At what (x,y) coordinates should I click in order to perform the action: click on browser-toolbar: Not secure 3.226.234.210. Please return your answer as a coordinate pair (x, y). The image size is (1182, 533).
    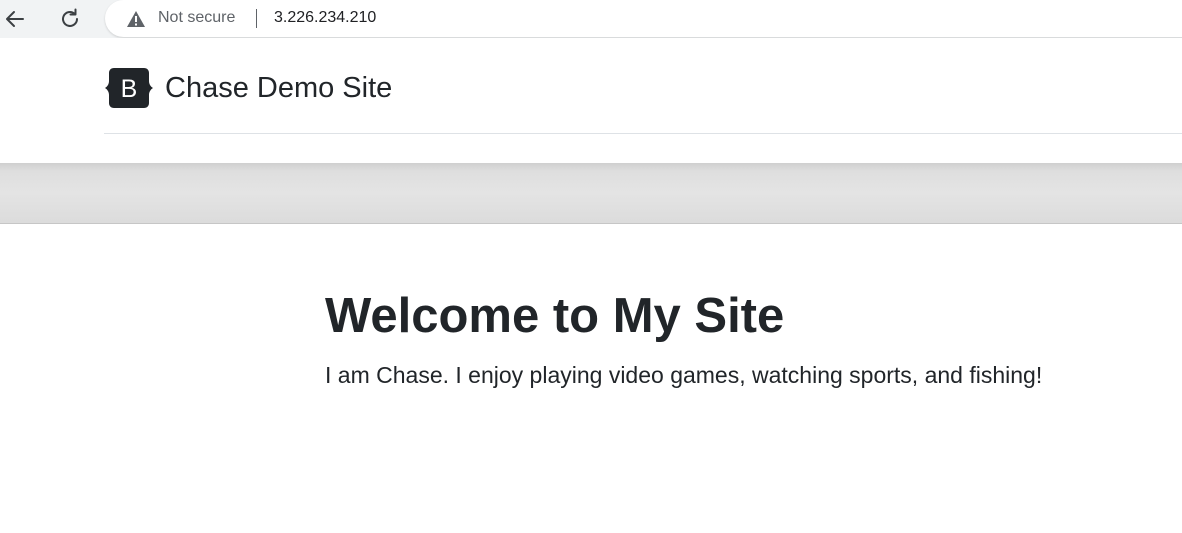
    Looking at the image, I should click on (591, 19).